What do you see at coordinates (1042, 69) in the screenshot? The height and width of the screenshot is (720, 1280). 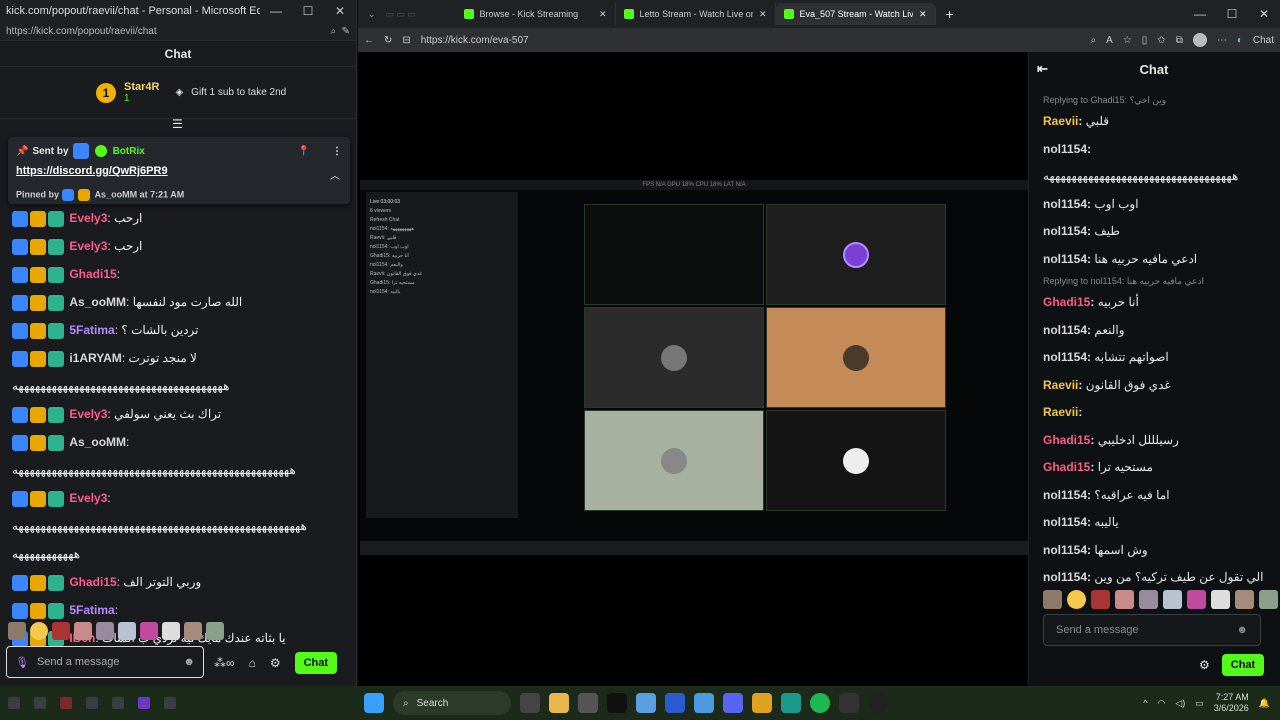 I see `collapse-chat-icon: ⇤` at bounding box center [1042, 69].